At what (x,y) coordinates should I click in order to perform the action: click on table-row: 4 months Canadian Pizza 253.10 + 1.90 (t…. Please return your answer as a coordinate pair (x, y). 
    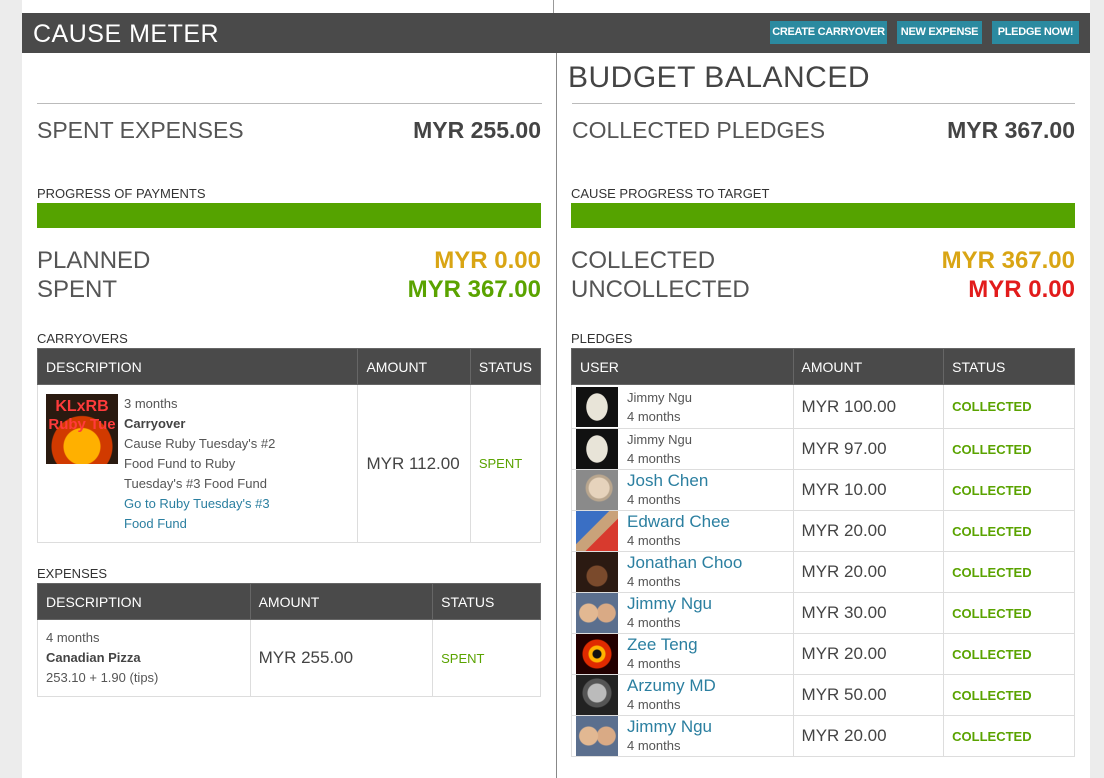
    Looking at the image, I should click on (289, 658).